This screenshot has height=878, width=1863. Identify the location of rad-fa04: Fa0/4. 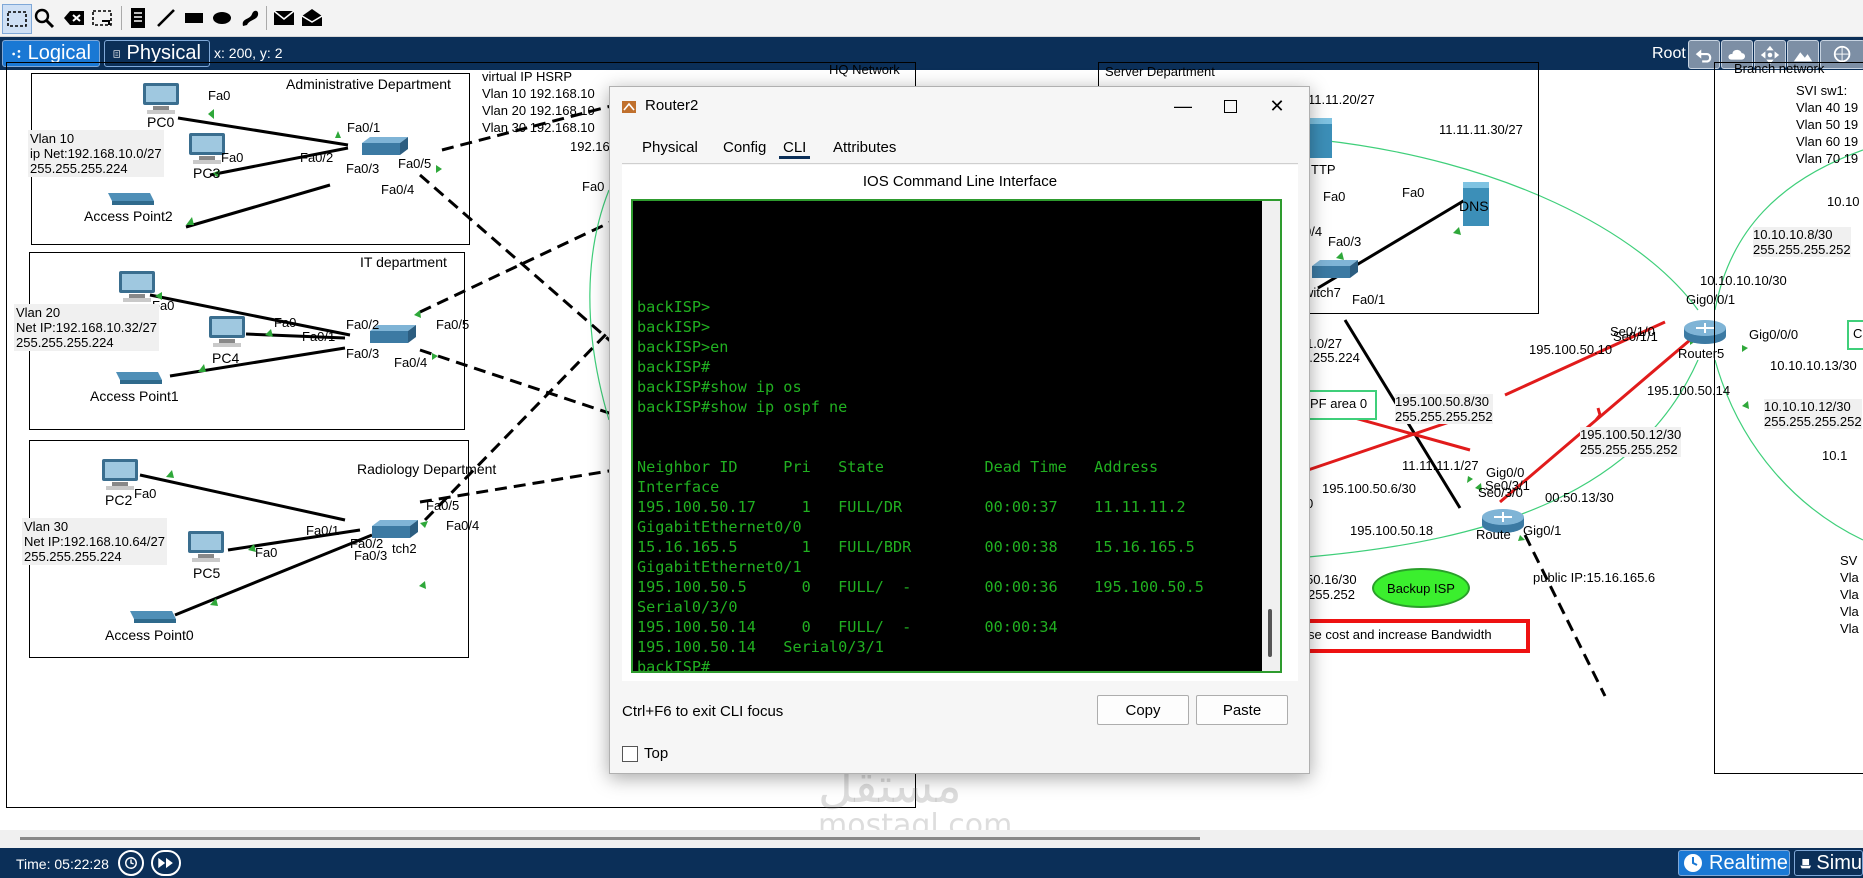
(463, 525).